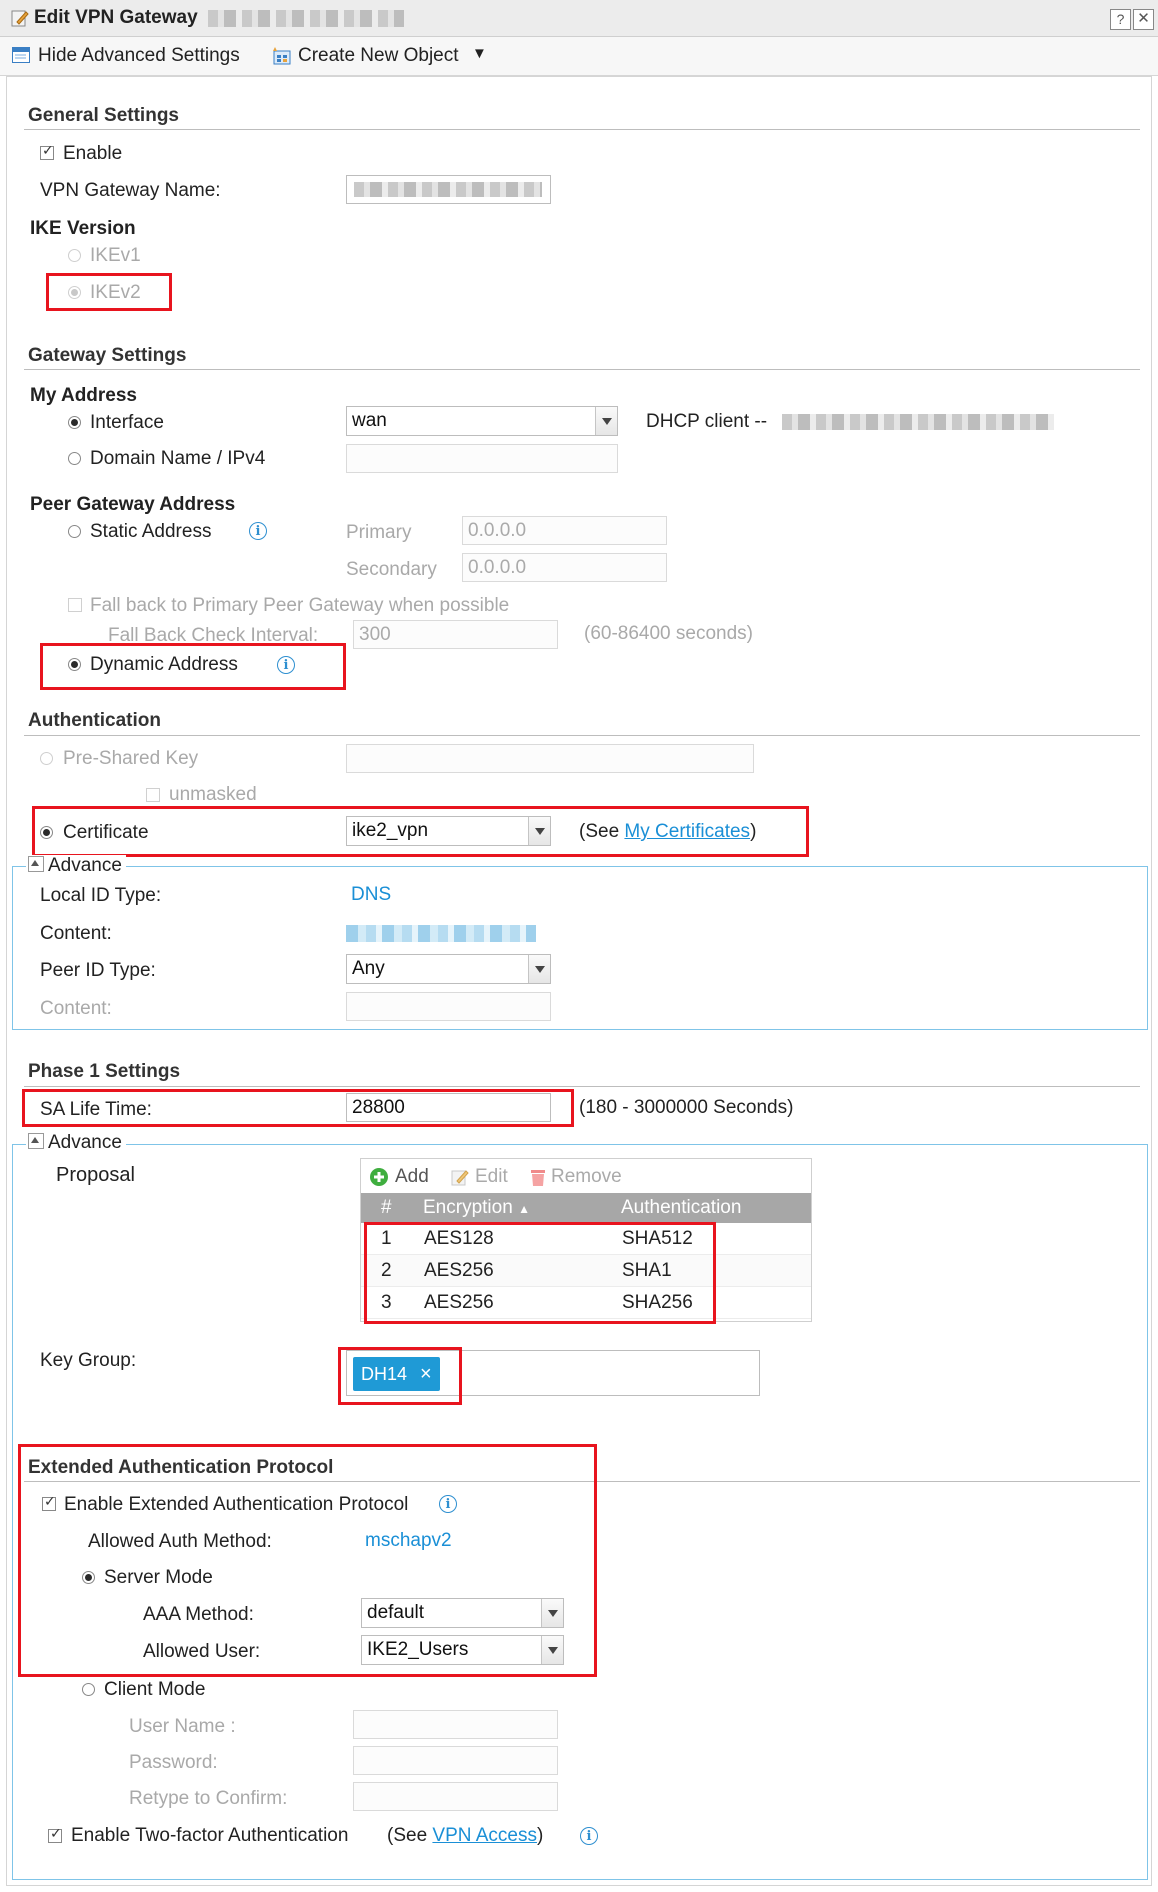 The image size is (1158, 1892). What do you see at coordinates (455, 1796) in the screenshot?
I see `retype-input` at bounding box center [455, 1796].